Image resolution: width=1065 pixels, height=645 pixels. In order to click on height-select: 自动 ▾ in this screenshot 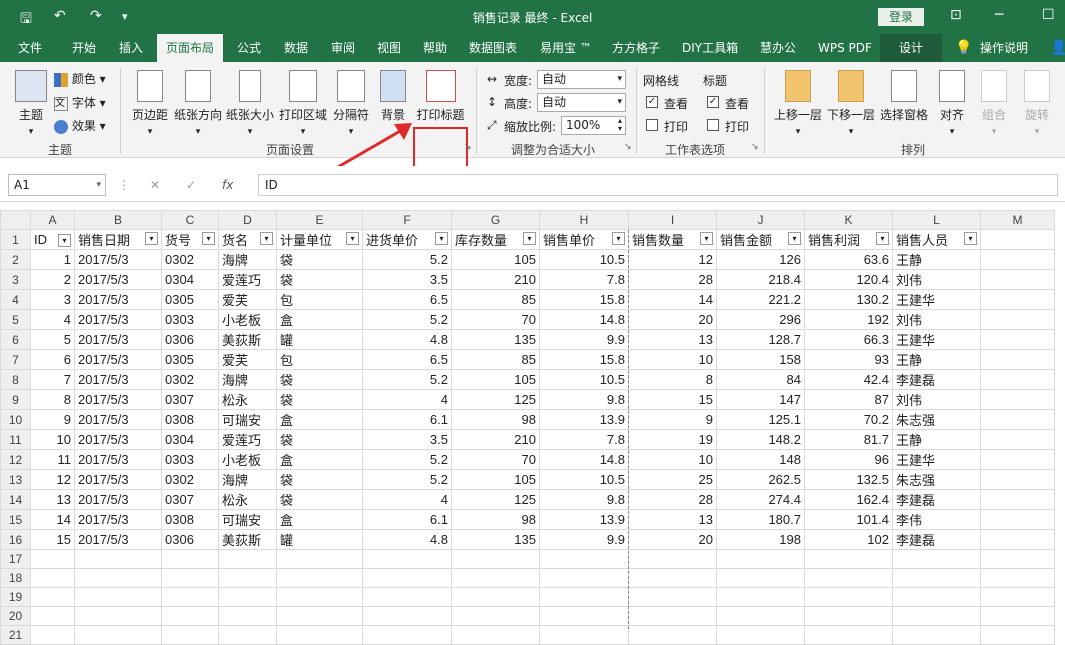, I will do `click(581, 102)`.